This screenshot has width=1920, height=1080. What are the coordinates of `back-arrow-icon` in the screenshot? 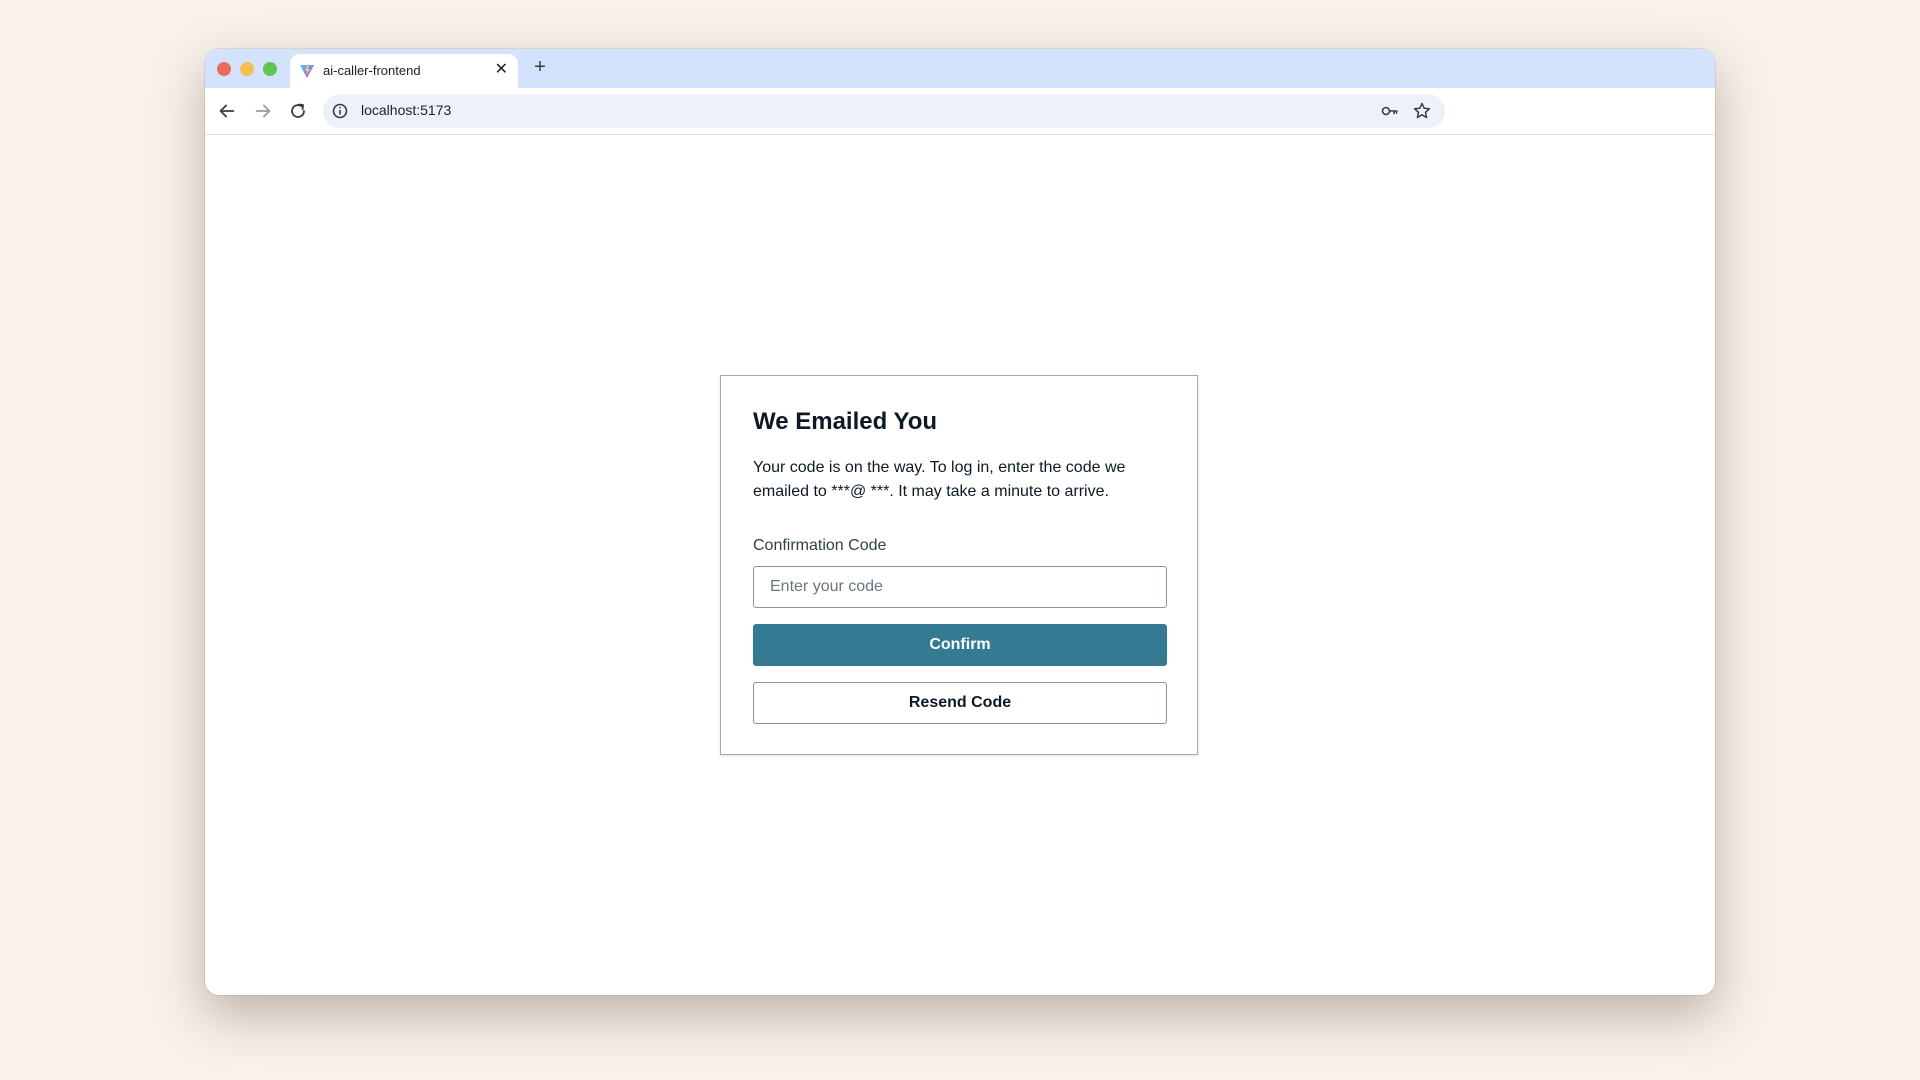 It's located at (227, 111).